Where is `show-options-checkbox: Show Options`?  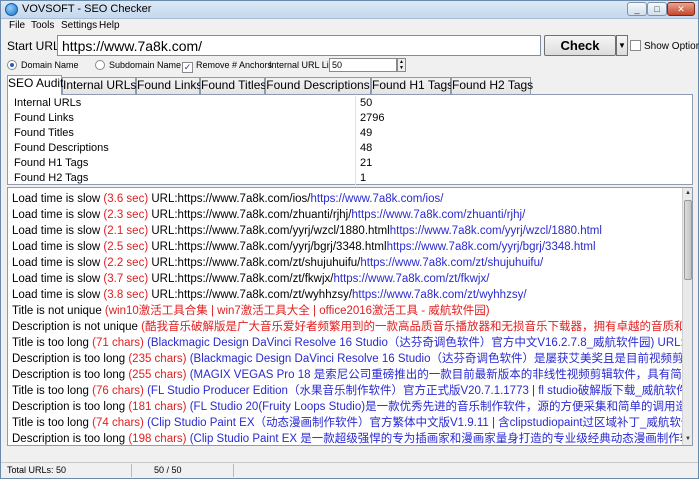 show-options-checkbox: Show Options is located at coordinates (664, 46).